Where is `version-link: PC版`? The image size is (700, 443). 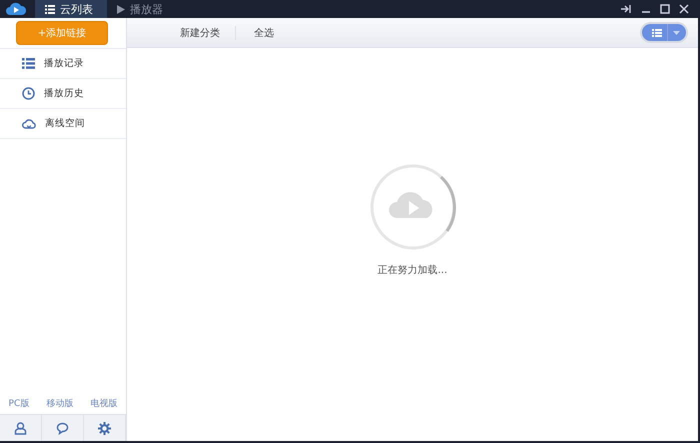
version-link: PC版 is located at coordinates (19, 403).